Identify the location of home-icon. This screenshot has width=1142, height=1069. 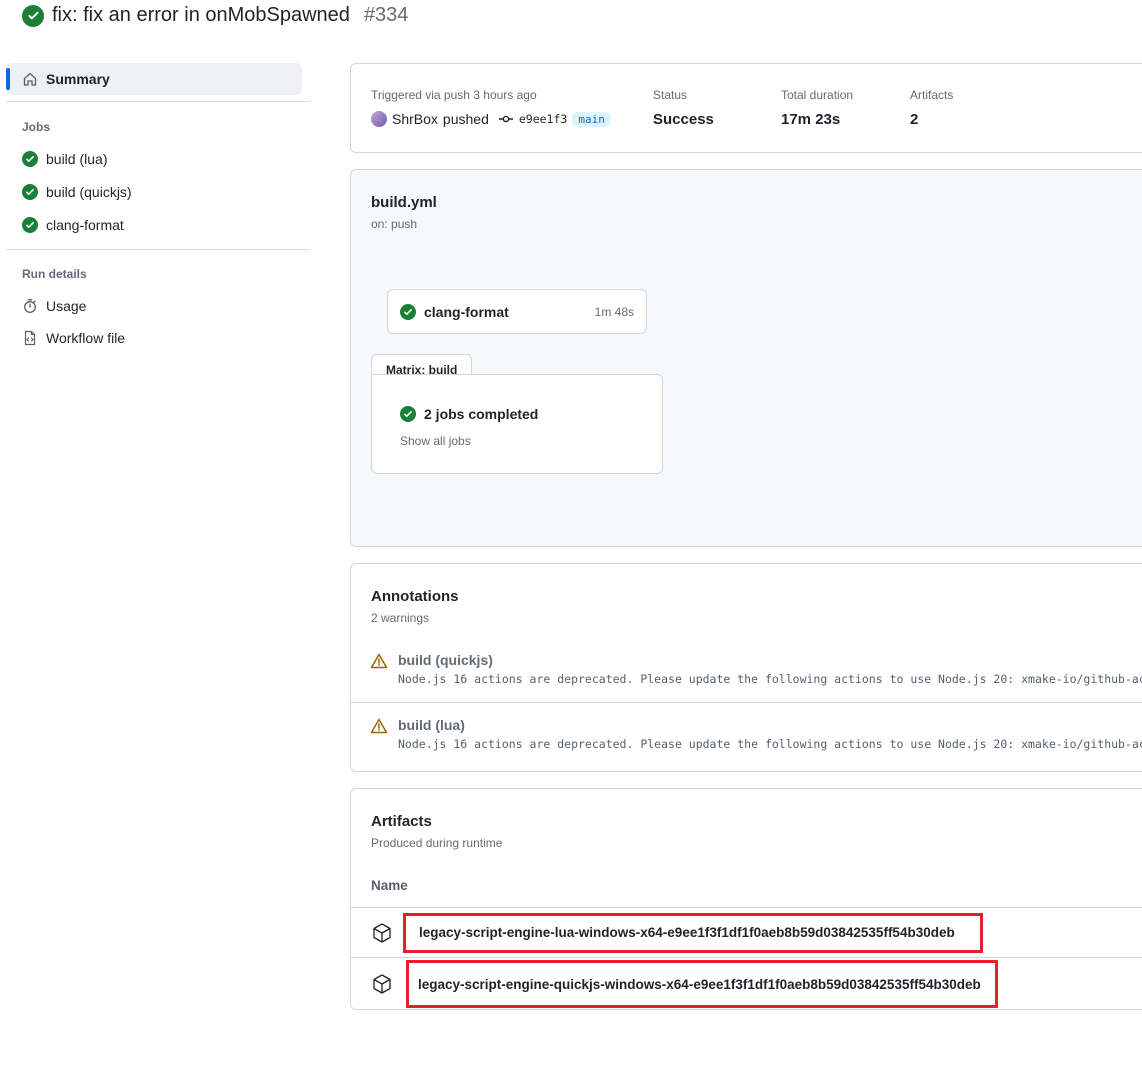
(30, 79).